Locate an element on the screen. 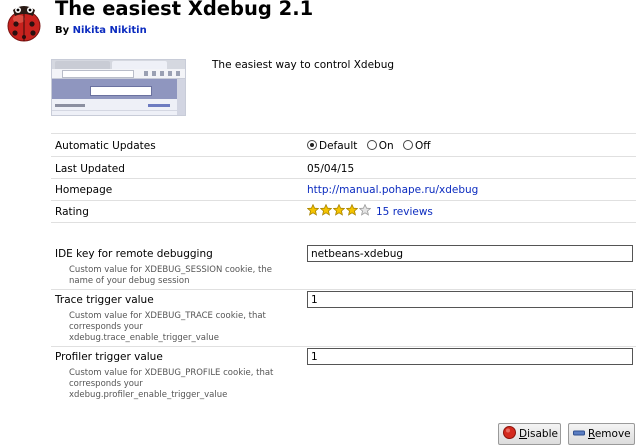 This screenshot has width=636, height=445. automatic-updates-radio-group: Default On Off is located at coordinates (371, 146).